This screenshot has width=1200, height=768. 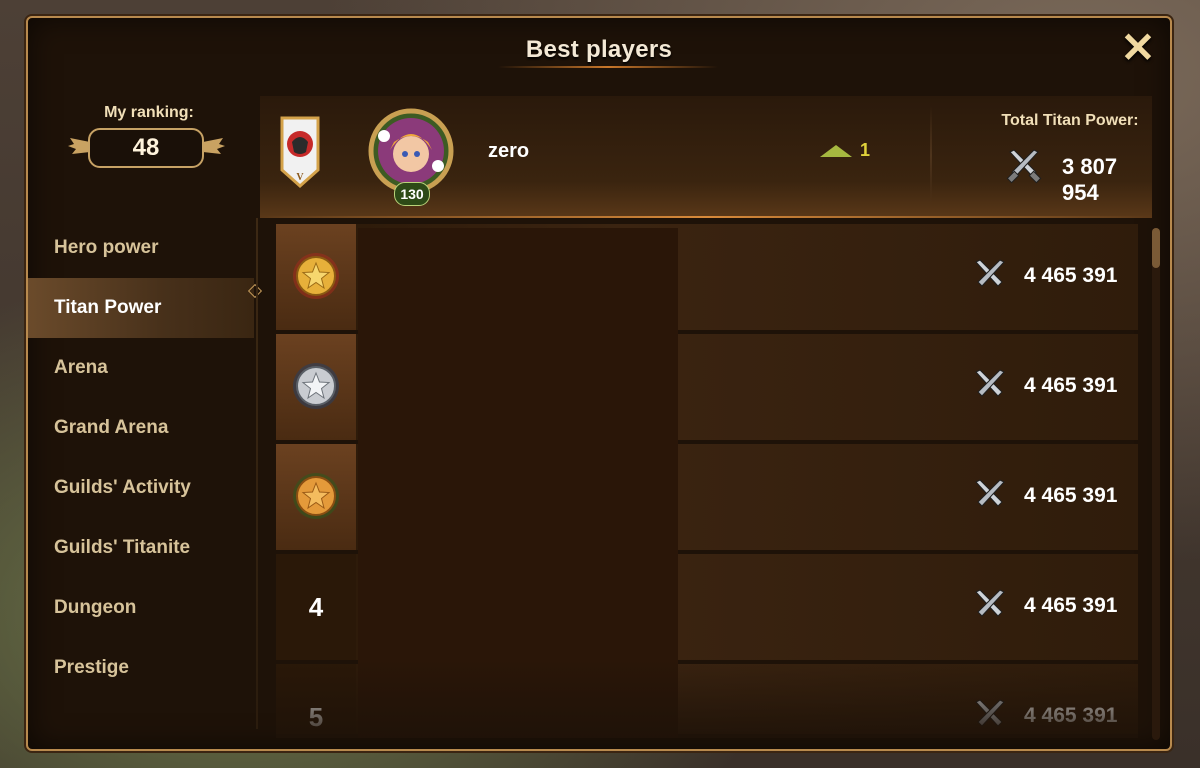 I want to click on my-ranking-label: My ranking:, so click(x=149, y=112).